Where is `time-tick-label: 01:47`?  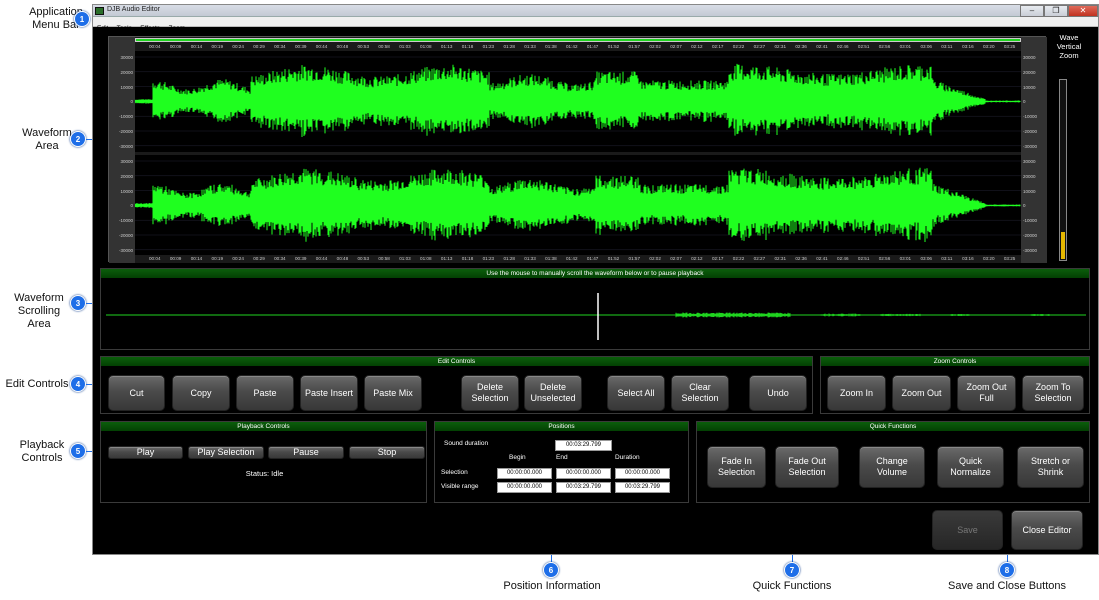 time-tick-label: 01:47 is located at coordinates (592, 258).